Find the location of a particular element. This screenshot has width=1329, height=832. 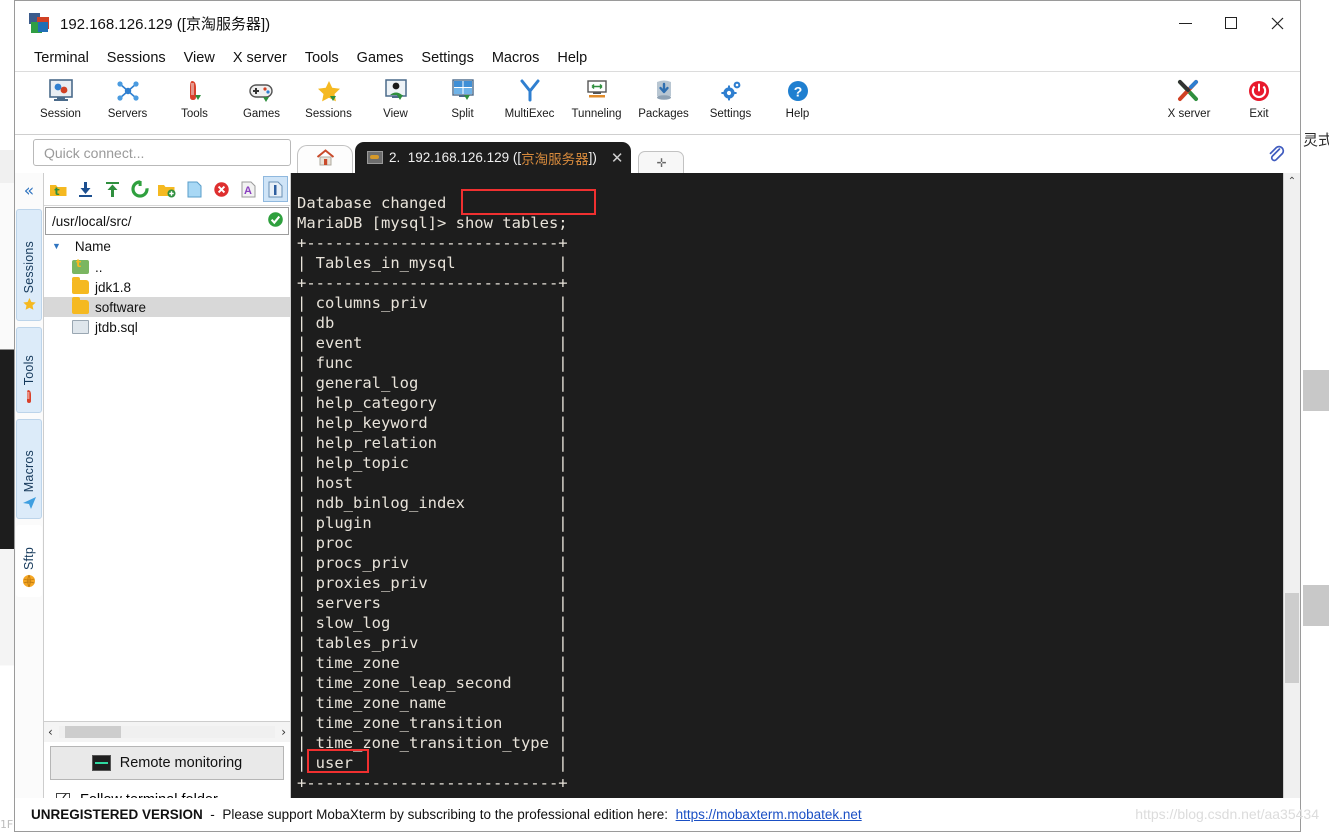

menu-help: Help is located at coordinates (572, 58).